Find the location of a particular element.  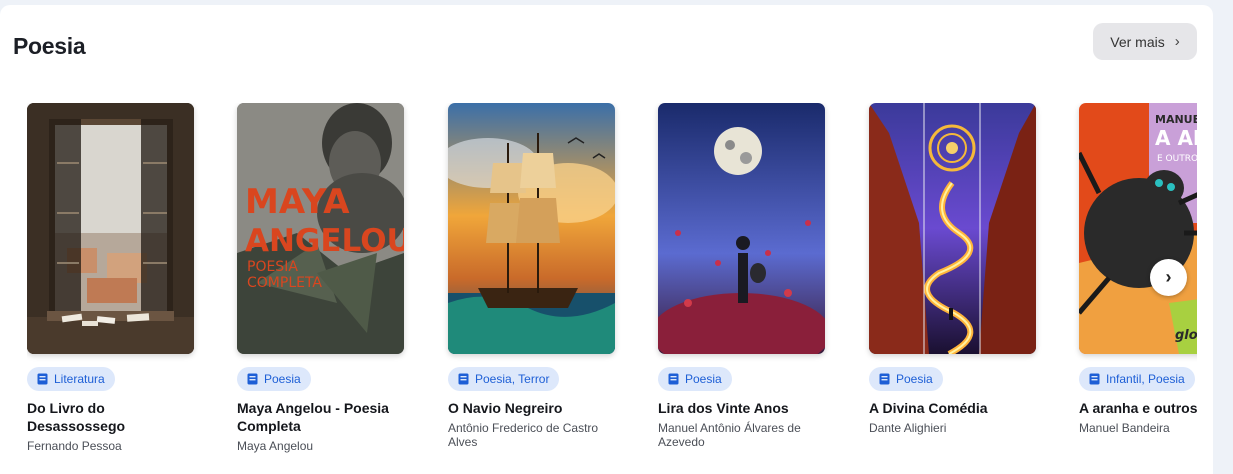

ver-mais-button: Ver mais › is located at coordinates (1145, 41).